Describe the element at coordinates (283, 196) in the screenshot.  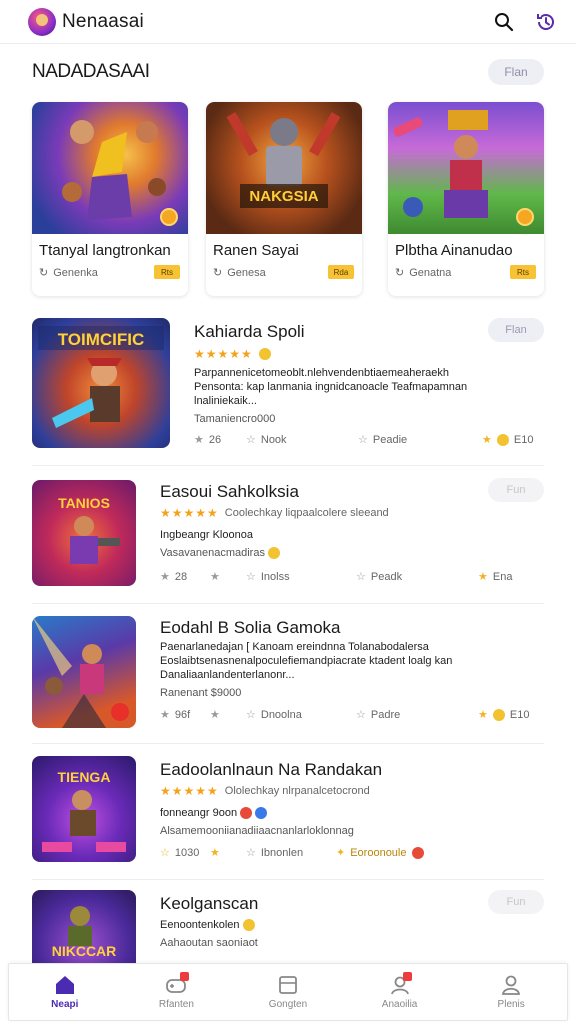
I see `svg-text: NAKGSIA` at that location.